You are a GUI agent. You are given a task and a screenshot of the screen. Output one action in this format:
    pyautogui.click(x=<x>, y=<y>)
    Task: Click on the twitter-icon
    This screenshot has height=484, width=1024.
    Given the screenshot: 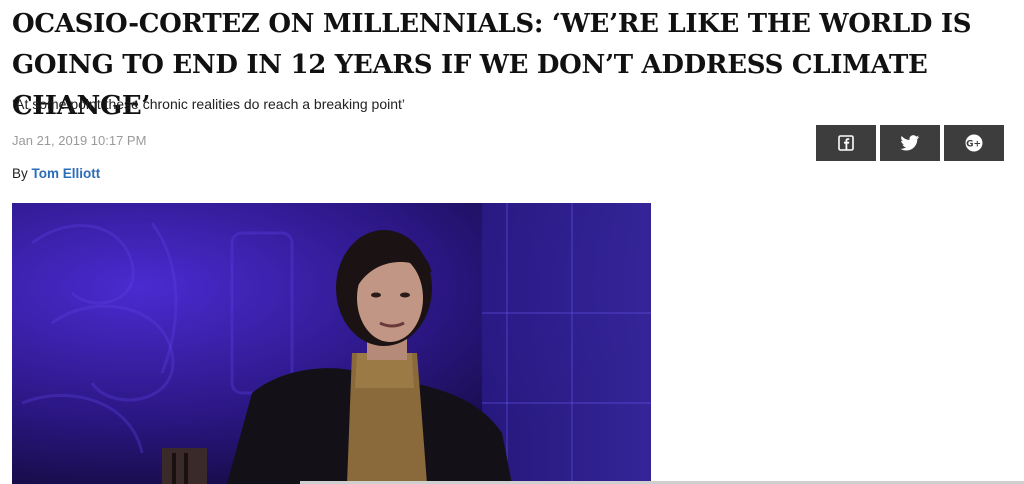 What is the action you would take?
    pyautogui.click(x=910, y=143)
    